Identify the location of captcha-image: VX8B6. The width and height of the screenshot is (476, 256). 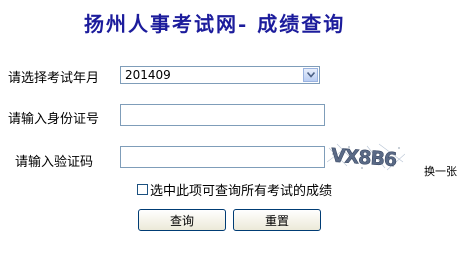
(366, 157).